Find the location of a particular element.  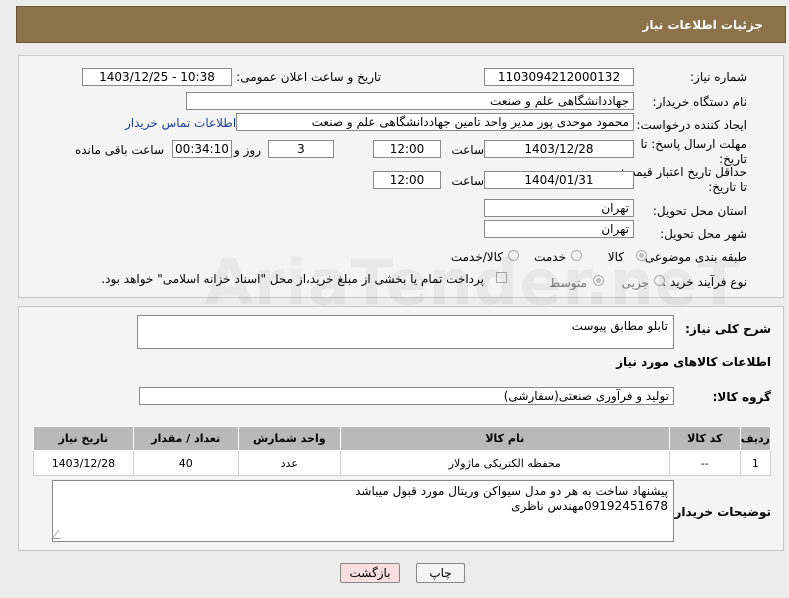

col-quantity: تعداد / مقدار is located at coordinates (185, 438).